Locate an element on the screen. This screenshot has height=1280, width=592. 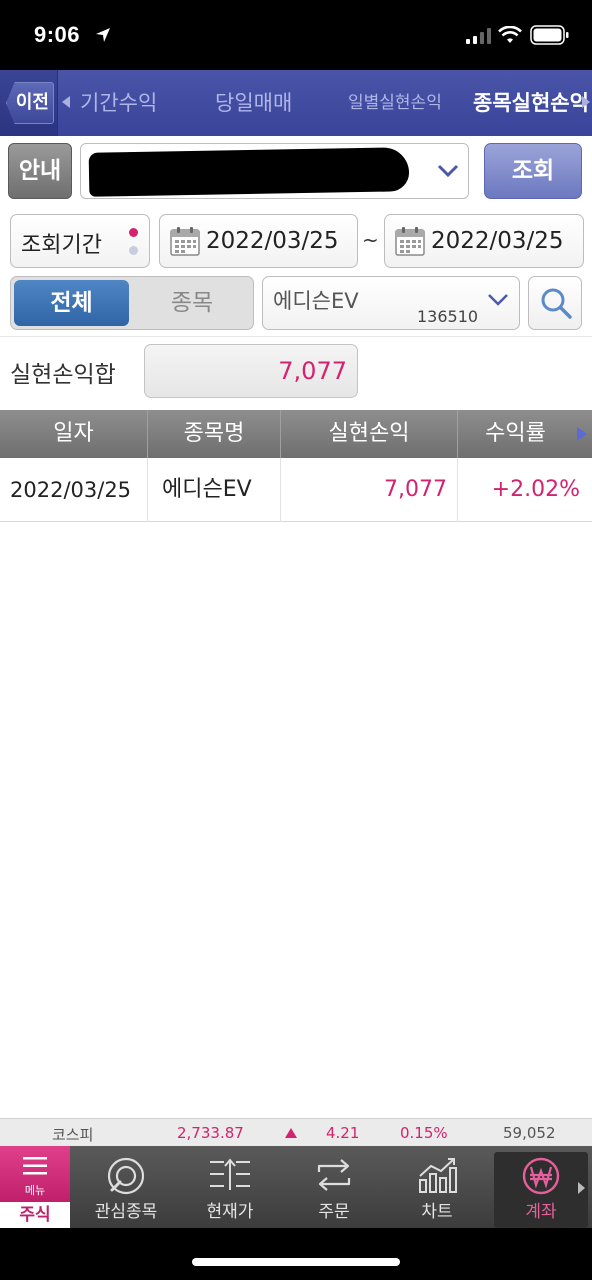
period-label-box: 조회기간 is located at coordinates (80, 241).